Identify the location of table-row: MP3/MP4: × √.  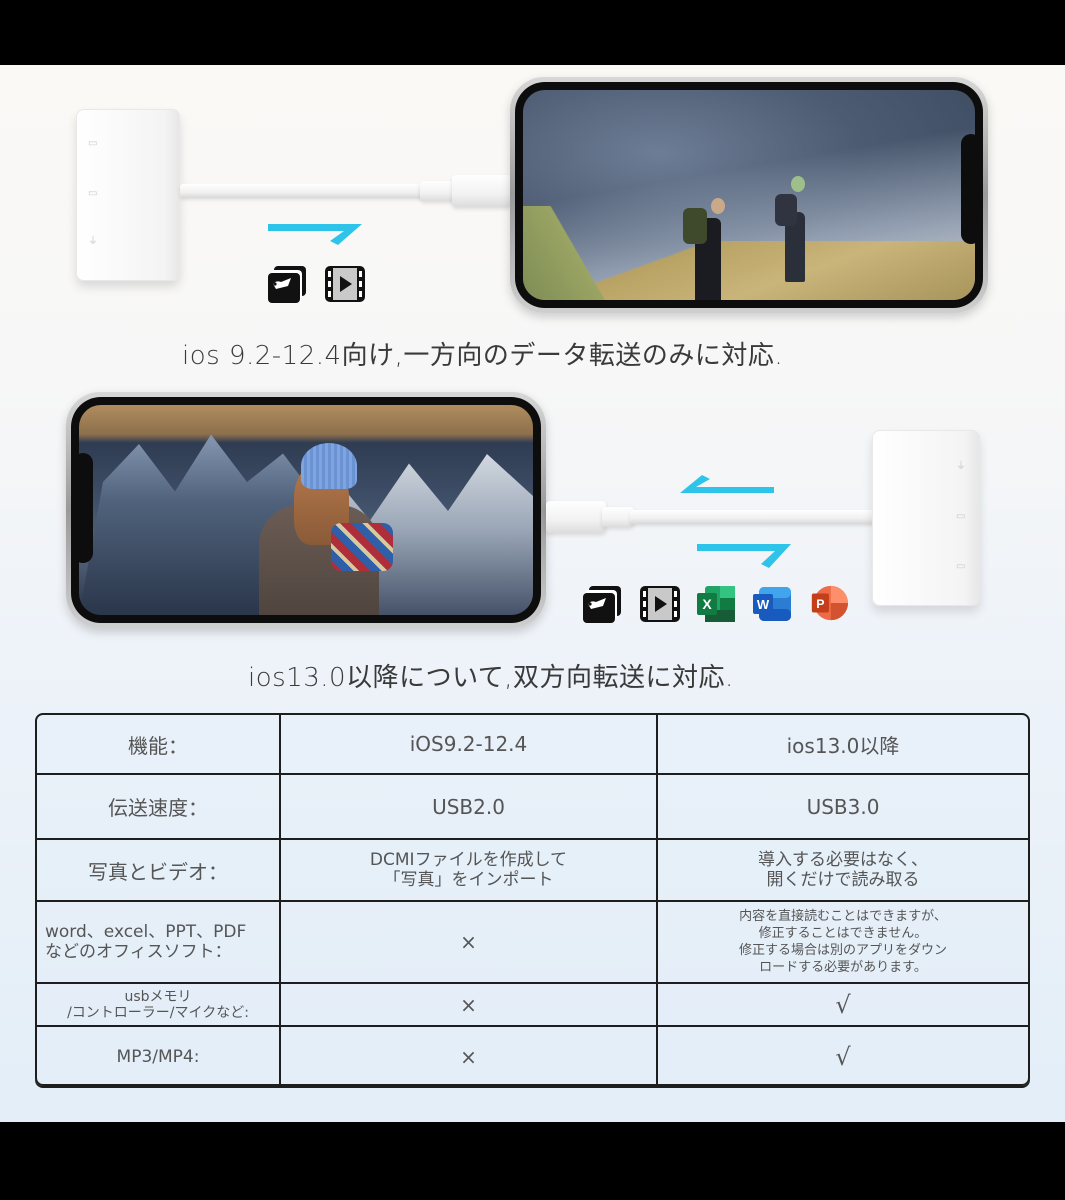
(532, 1055).